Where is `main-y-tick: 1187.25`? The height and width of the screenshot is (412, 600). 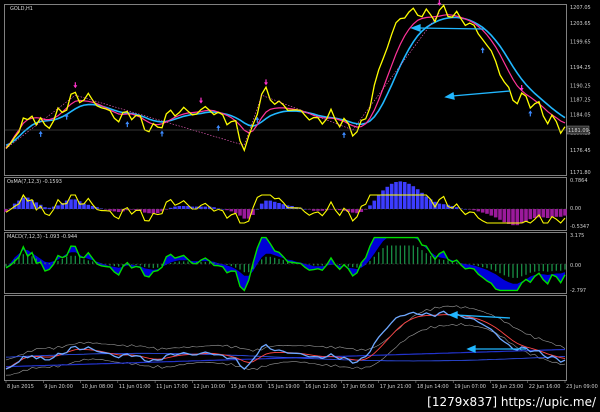
main-y-tick: 1187.25 is located at coordinates (580, 101).